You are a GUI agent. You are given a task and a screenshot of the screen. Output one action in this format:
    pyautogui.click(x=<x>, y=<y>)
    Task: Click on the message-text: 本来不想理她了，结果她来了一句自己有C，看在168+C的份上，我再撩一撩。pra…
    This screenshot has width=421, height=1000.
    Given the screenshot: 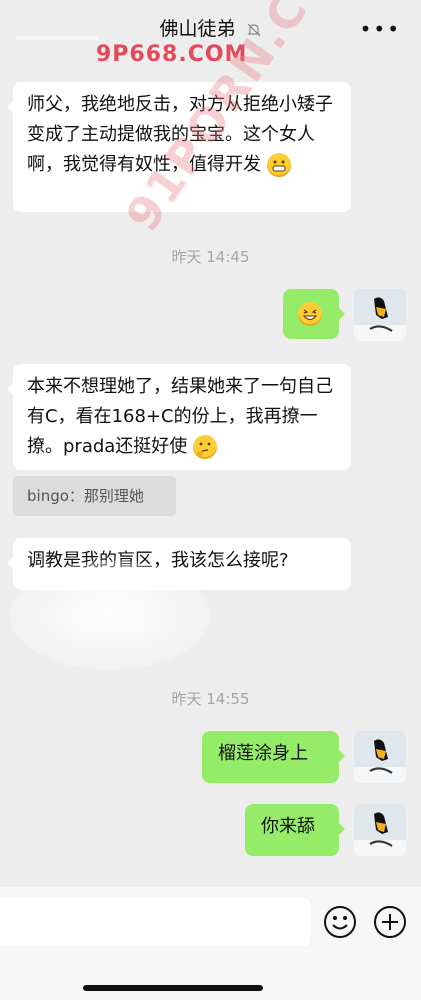 What is the action you would take?
    pyautogui.click(x=180, y=416)
    